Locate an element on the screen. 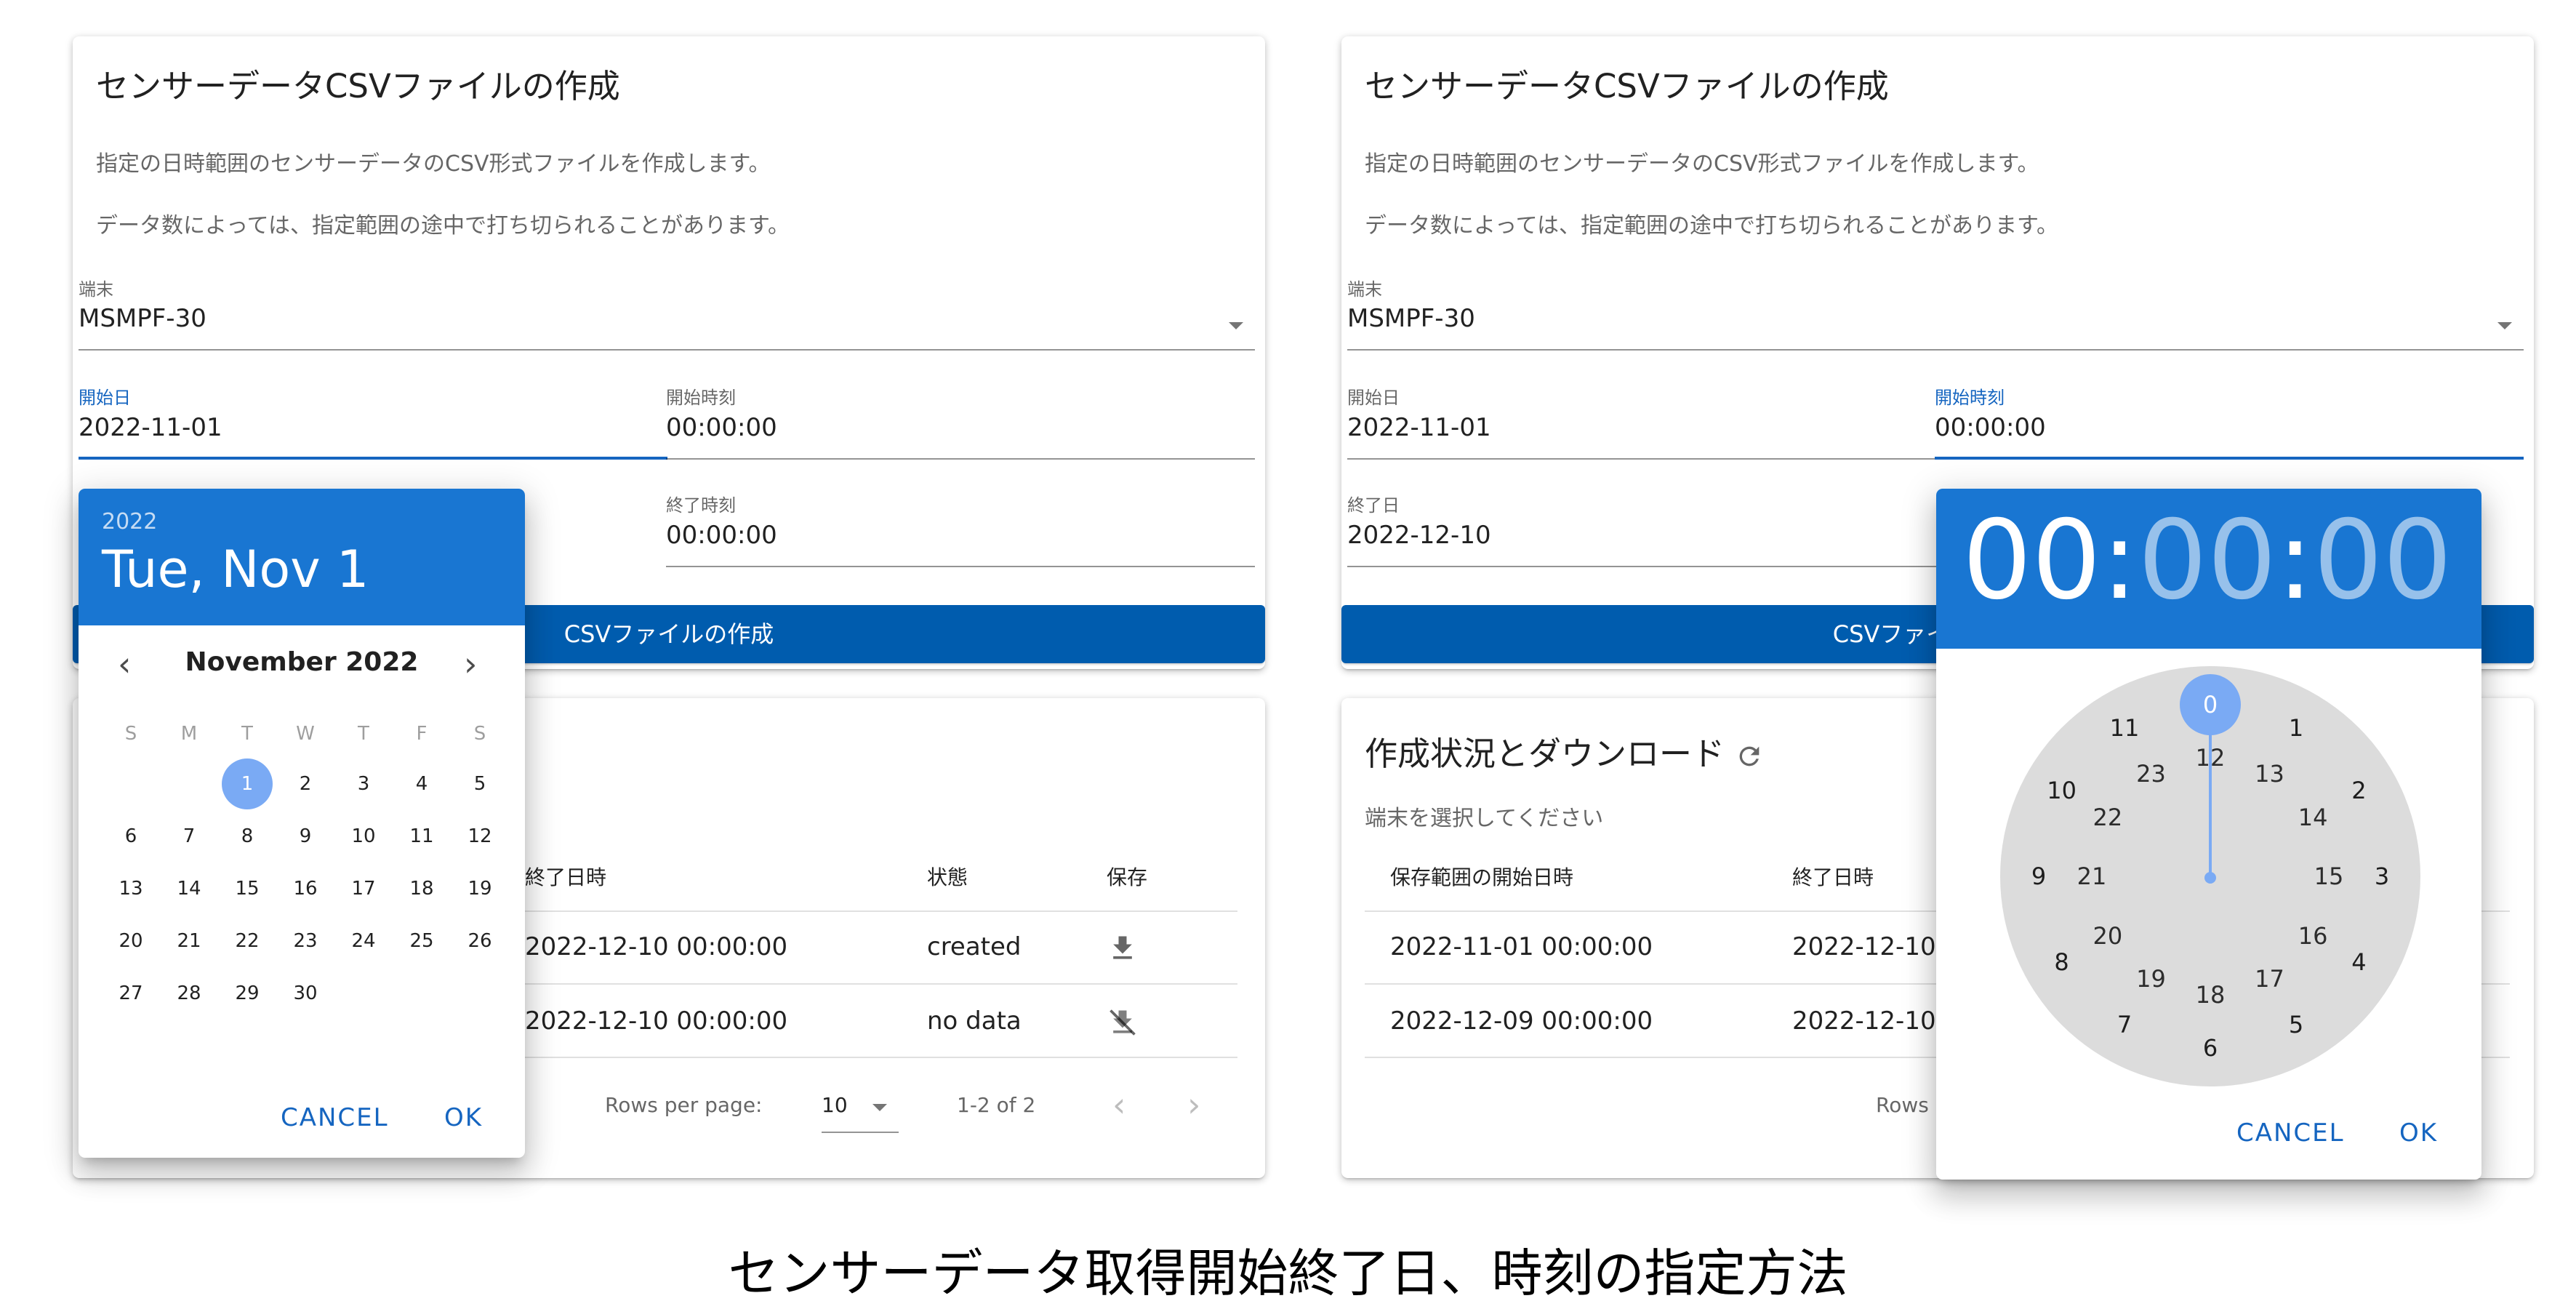 Image resolution: width=2576 pixels, height=1309 pixels. month-label: November 2022 is located at coordinates (302, 662).